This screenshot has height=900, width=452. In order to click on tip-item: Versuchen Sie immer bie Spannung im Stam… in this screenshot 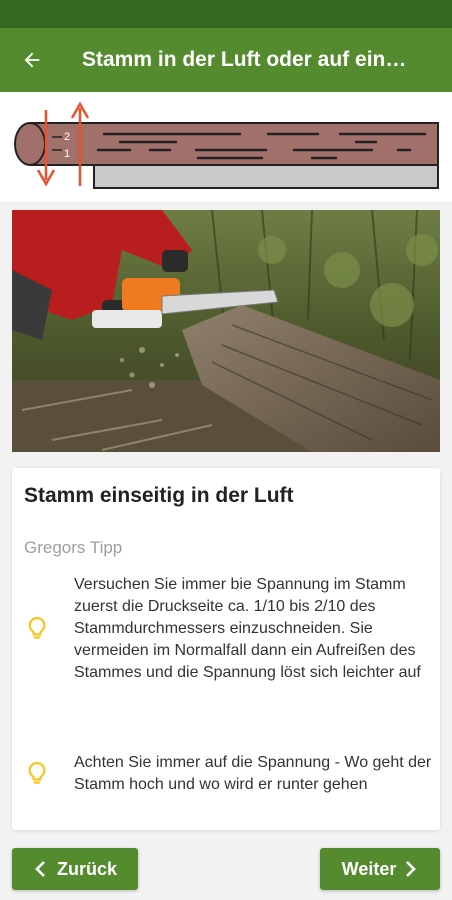, I will do `click(229, 629)`.